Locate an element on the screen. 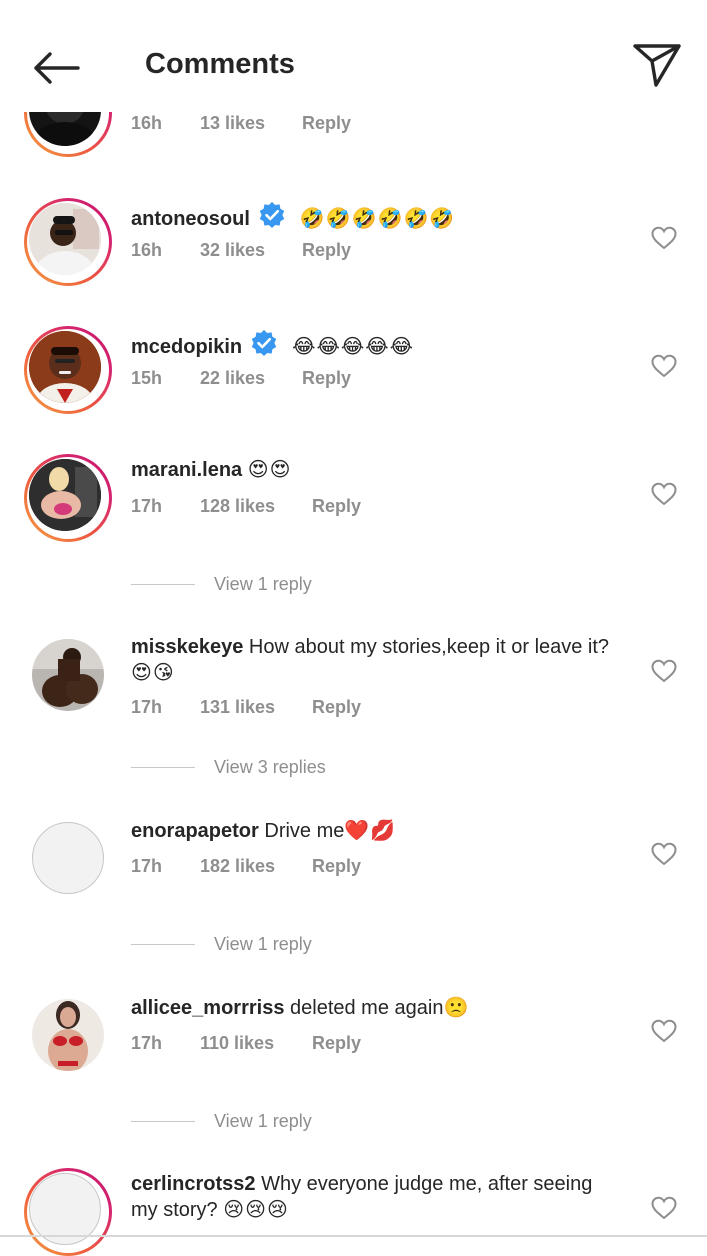 Image resolution: width=707 pixels, height=1256 pixels. comment-emoji: 😍😘 is located at coordinates (153, 672).